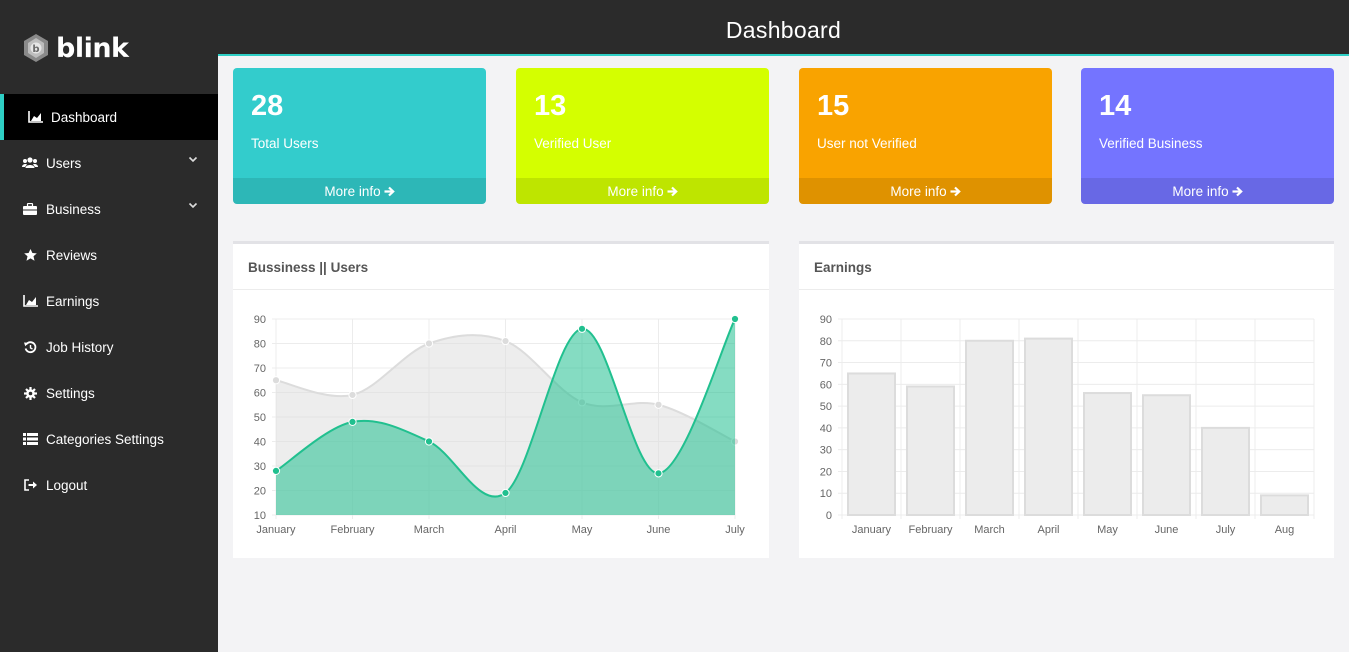  I want to click on sidebar-item-label: Users, so click(64, 163).